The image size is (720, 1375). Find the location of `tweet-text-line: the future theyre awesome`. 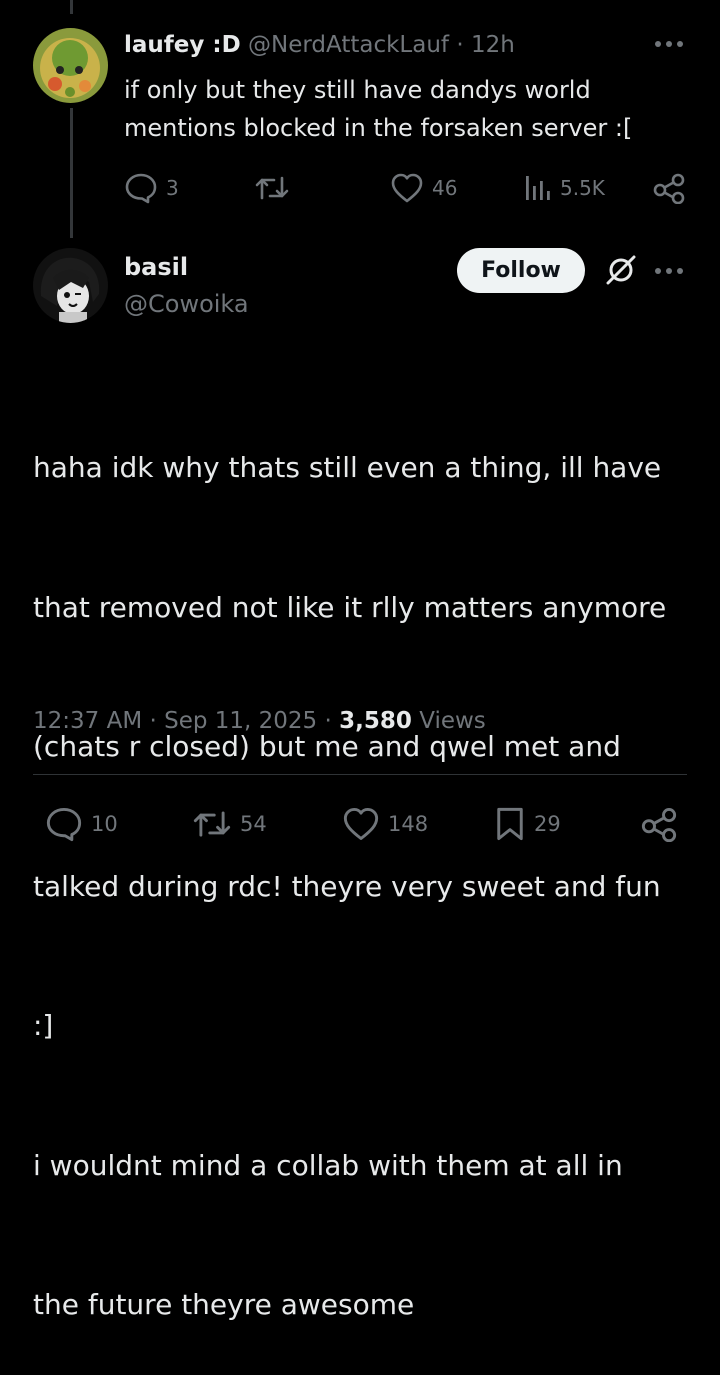

tweet-text-line: the future theyre awesome is located at coordinates (224, 1304).